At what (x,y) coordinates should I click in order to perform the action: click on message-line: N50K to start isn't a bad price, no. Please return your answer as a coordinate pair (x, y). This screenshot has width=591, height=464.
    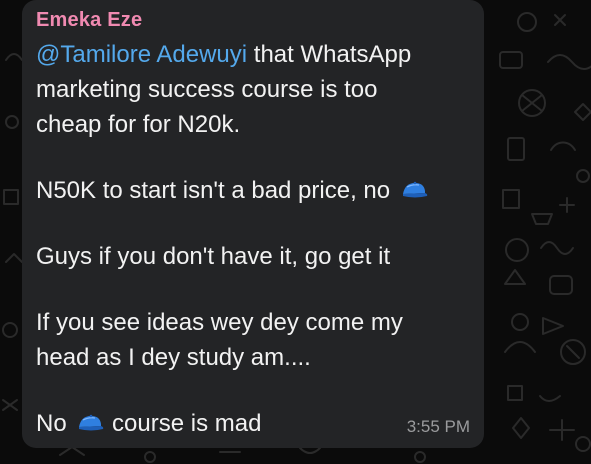
    Looking at the image, I should click on (232, 191).